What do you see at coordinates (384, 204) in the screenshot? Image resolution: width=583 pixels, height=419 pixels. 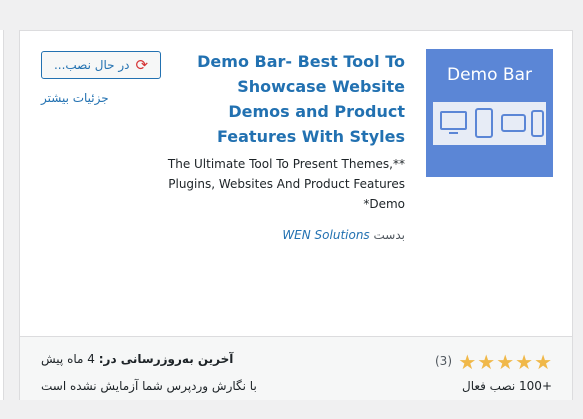 I see `description-line: *Demo` at bounding box center [384, 204].